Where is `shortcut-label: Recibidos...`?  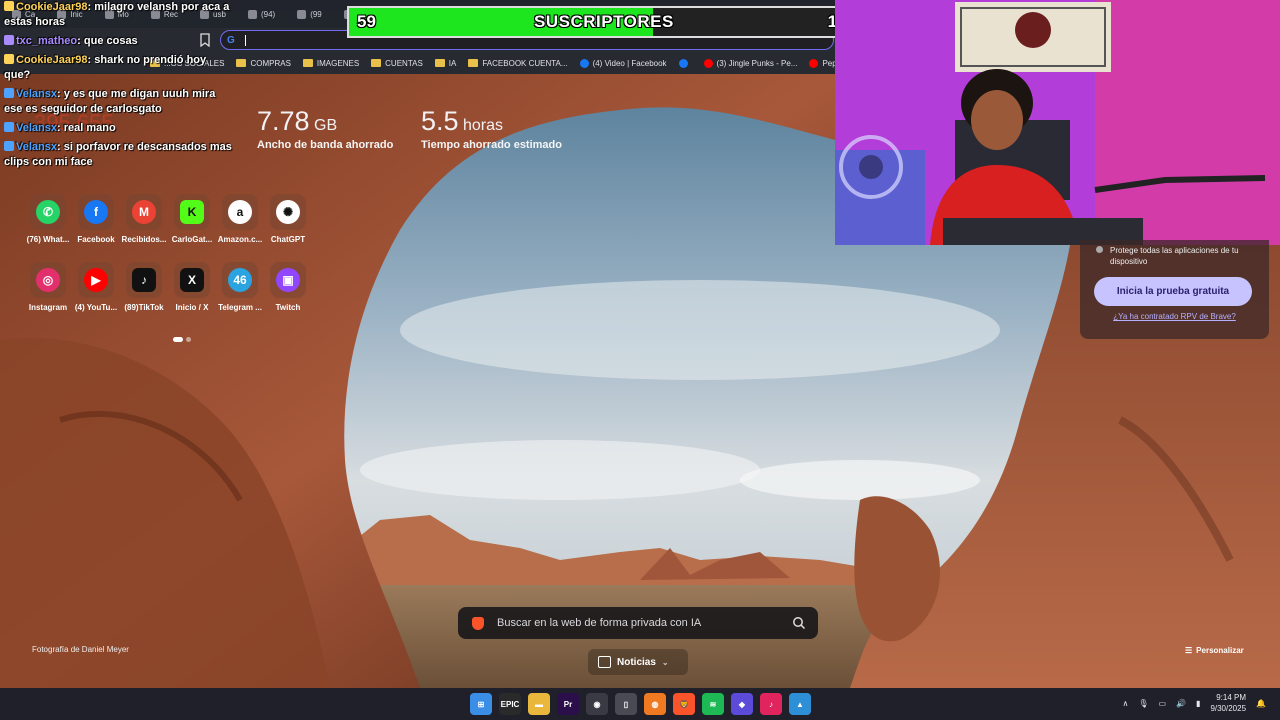
shortcut-label: Recibidos... is located at coordinates (144, 239).